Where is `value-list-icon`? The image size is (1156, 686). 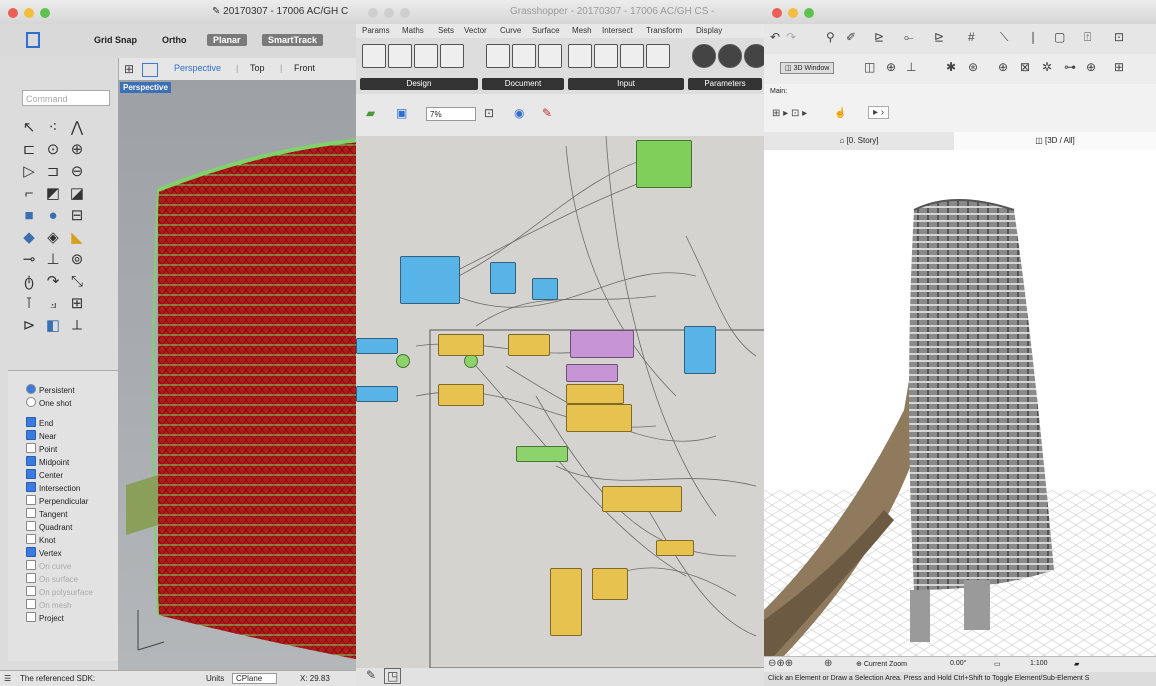
value-list-icon is located at coordinates (658, 56).